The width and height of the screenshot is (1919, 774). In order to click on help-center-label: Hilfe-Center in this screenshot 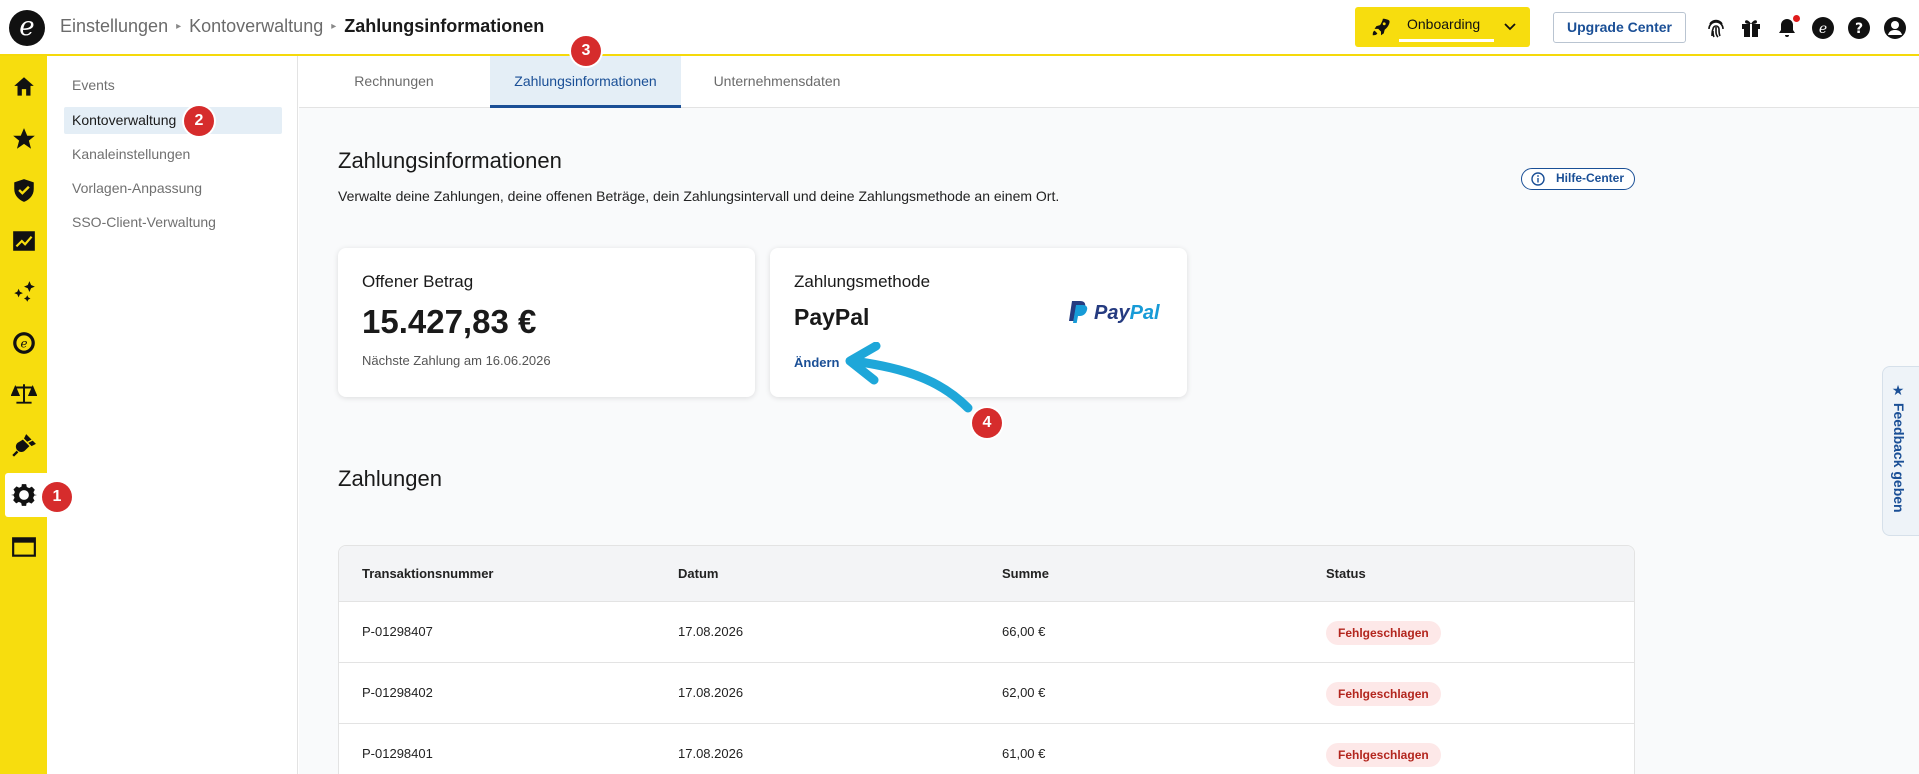, I will do `click(1590, 178)`.